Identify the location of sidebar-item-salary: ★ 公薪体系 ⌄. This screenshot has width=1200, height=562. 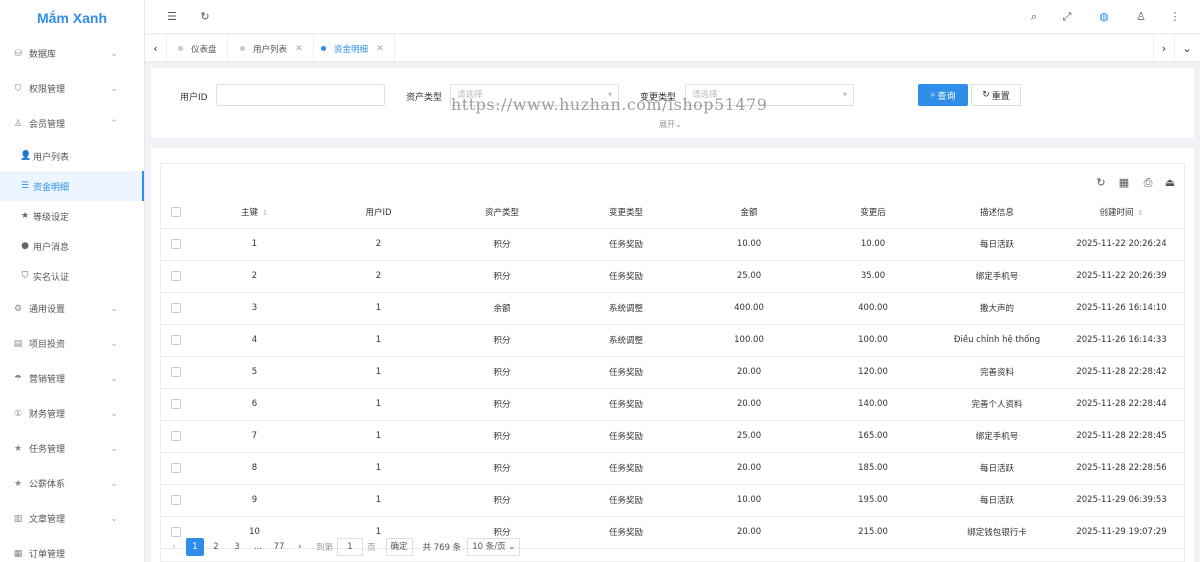
(72, 483).